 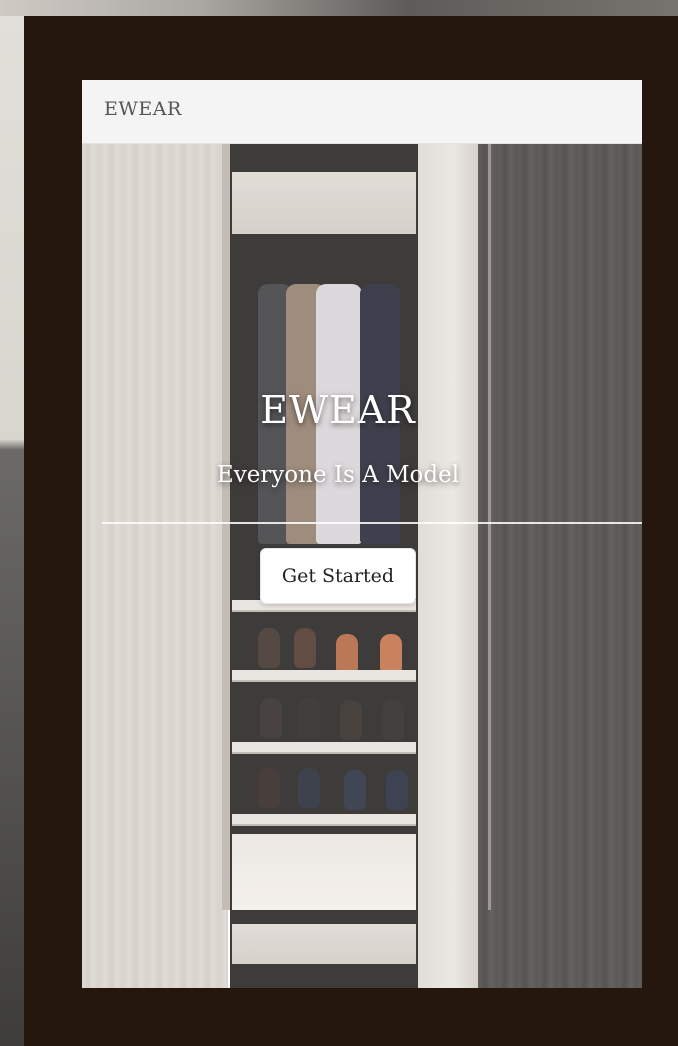 What do you see at coordinates (362, 112) in the screenshot?
I see `navbar: EWEAR` at bounding box center [362, 112].